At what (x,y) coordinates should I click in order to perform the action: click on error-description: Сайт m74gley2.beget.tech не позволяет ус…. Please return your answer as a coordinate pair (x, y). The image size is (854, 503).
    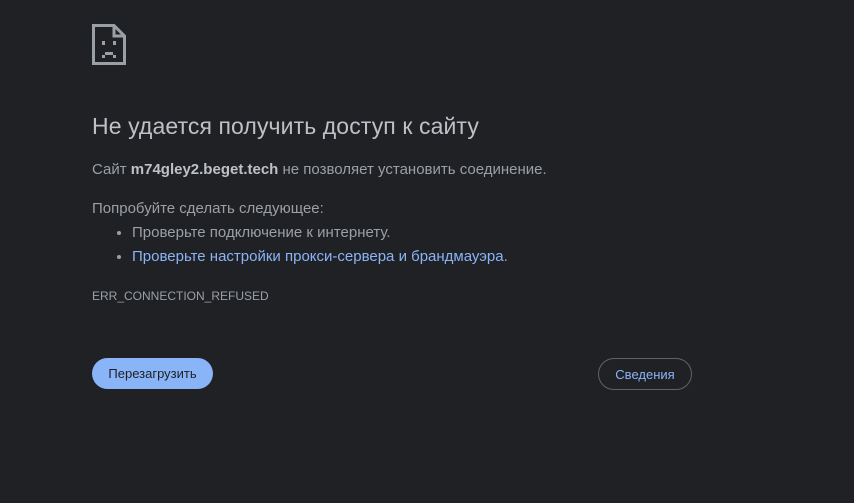
    Looking at the image, I should click on (319, 169).